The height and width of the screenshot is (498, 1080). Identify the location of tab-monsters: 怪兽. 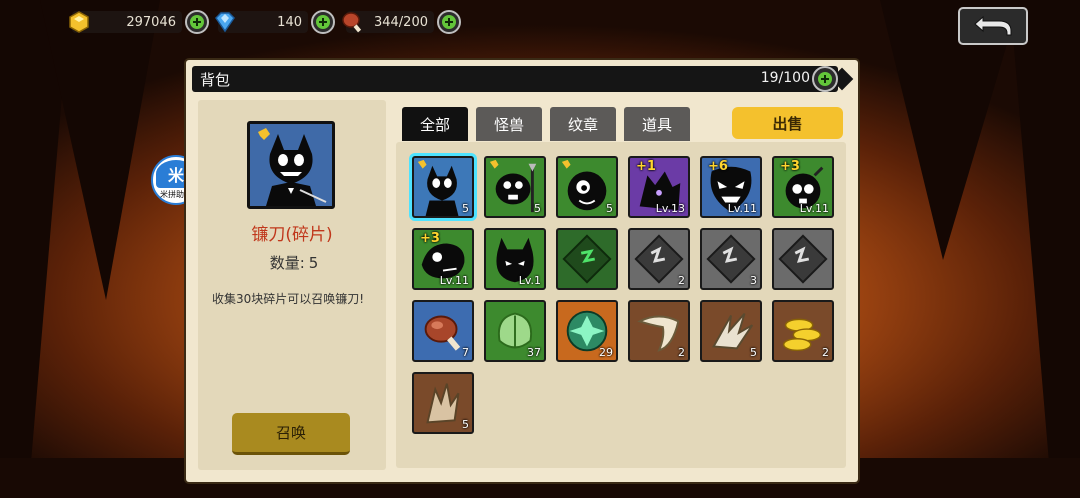
(509, 124).